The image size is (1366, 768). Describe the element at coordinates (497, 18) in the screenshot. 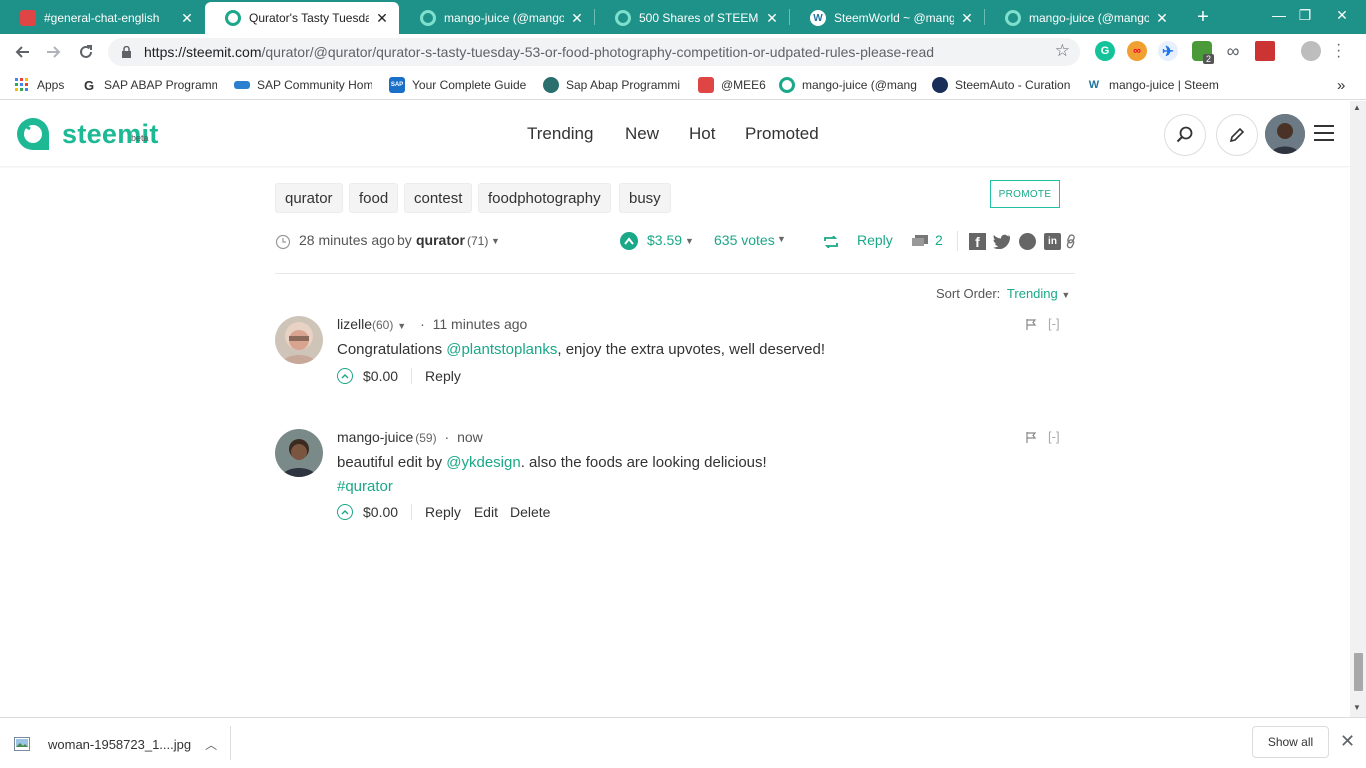

I see `tab-mango-juice-1: mango-juice (@mango-j ✕` at that location.